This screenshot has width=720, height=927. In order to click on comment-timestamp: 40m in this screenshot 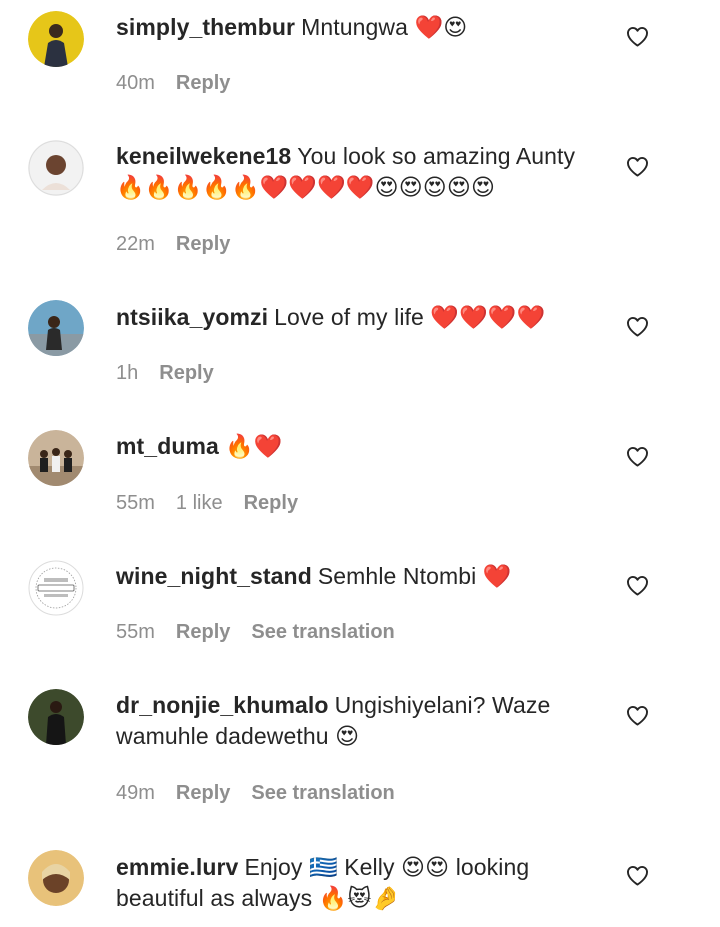, I will do `click(135, 83)`.